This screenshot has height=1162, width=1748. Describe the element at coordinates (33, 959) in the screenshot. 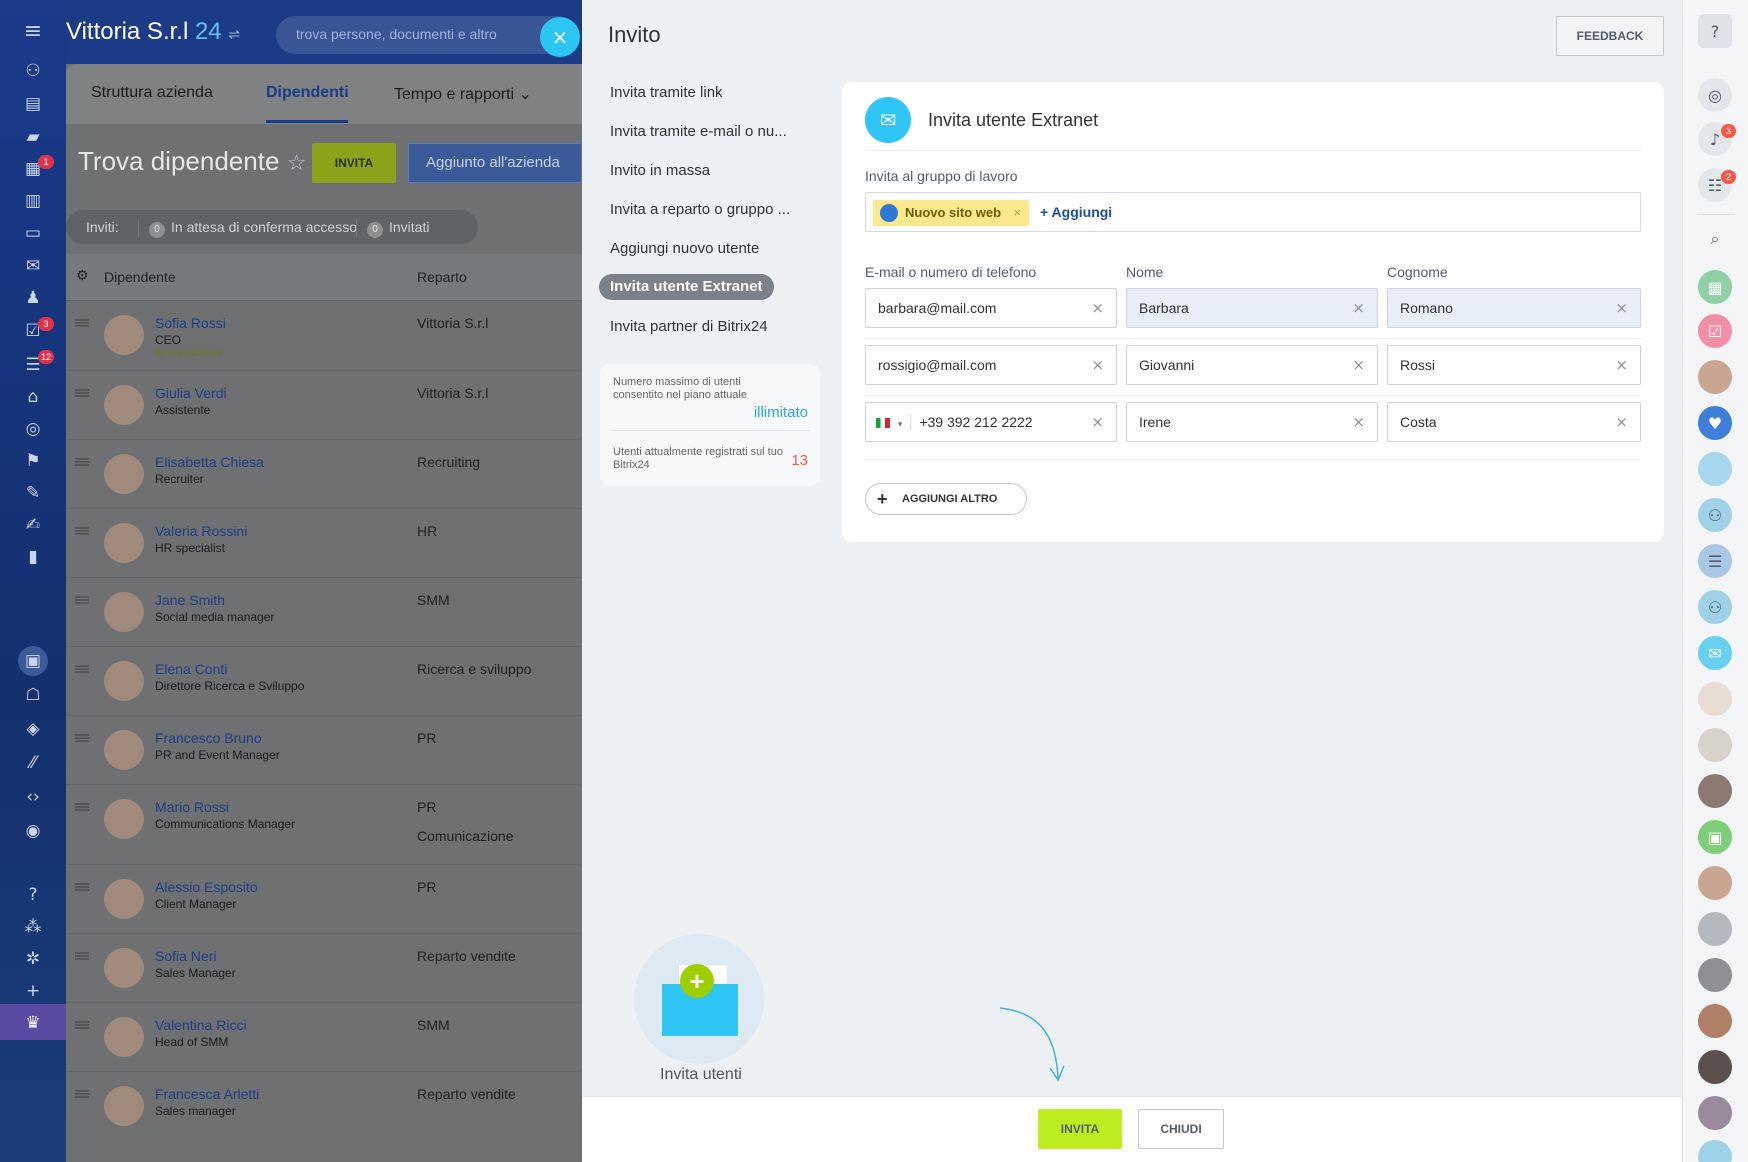

I see `settings-icon: ✲` at that location.